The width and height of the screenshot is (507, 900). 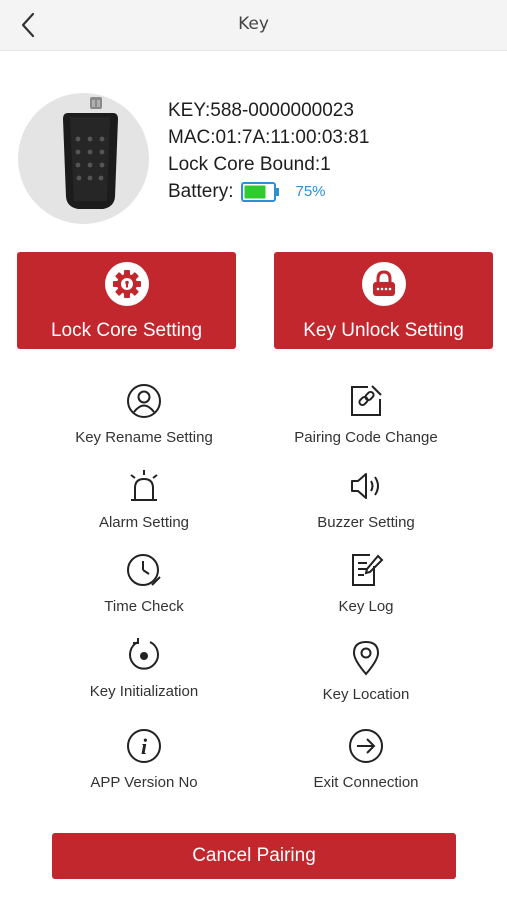 What do you see at coordinates (144, 782) in the screenshot?
I see `app-version-label: APP Version No` at bounding box center [144, 782].